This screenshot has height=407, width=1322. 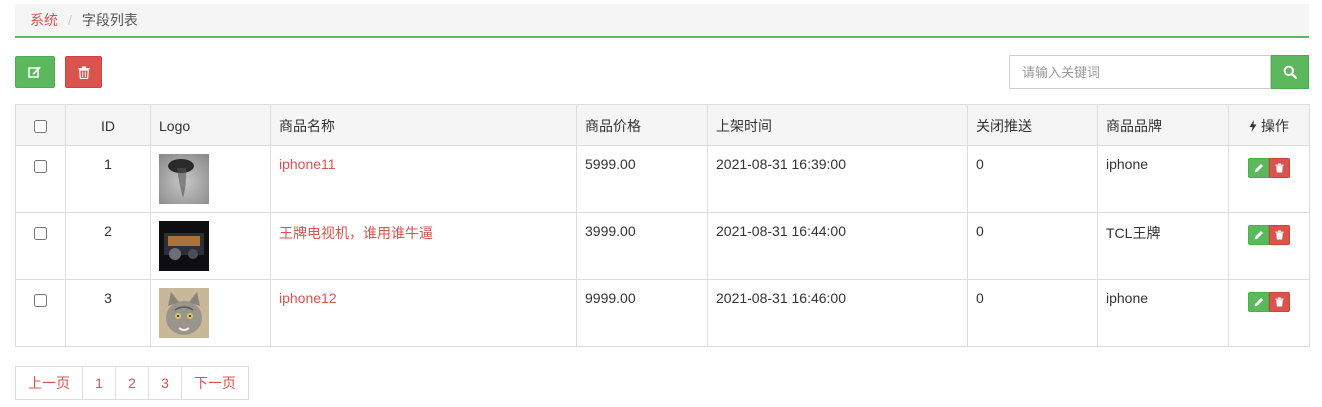 I want to click on pagination: 上一页 1 2 3 下一页, so click(x=132, y=383).